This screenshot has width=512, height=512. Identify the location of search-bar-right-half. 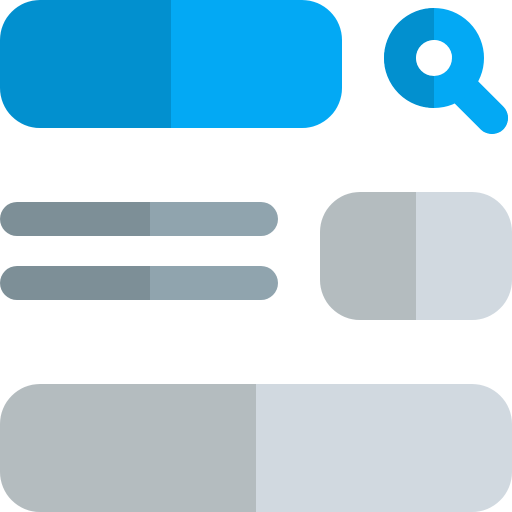
(256, 64).